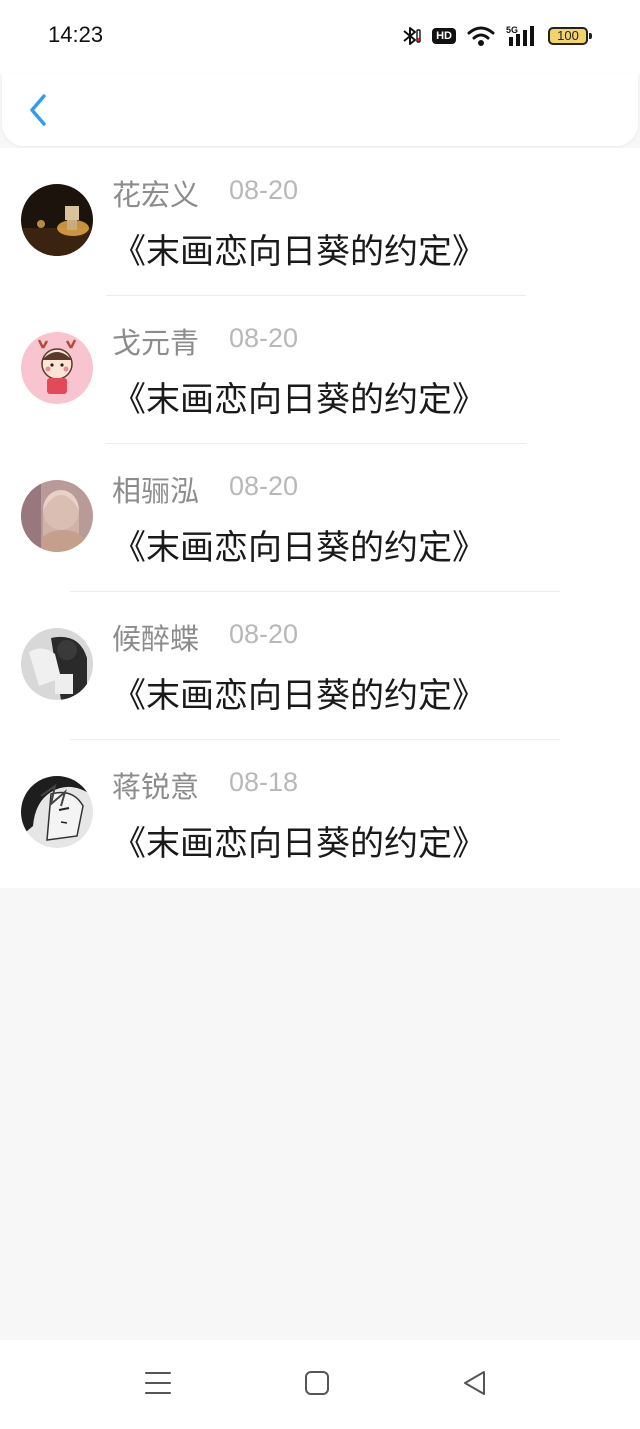  I want to click on battery-indicator: 100, so click(570, 36).